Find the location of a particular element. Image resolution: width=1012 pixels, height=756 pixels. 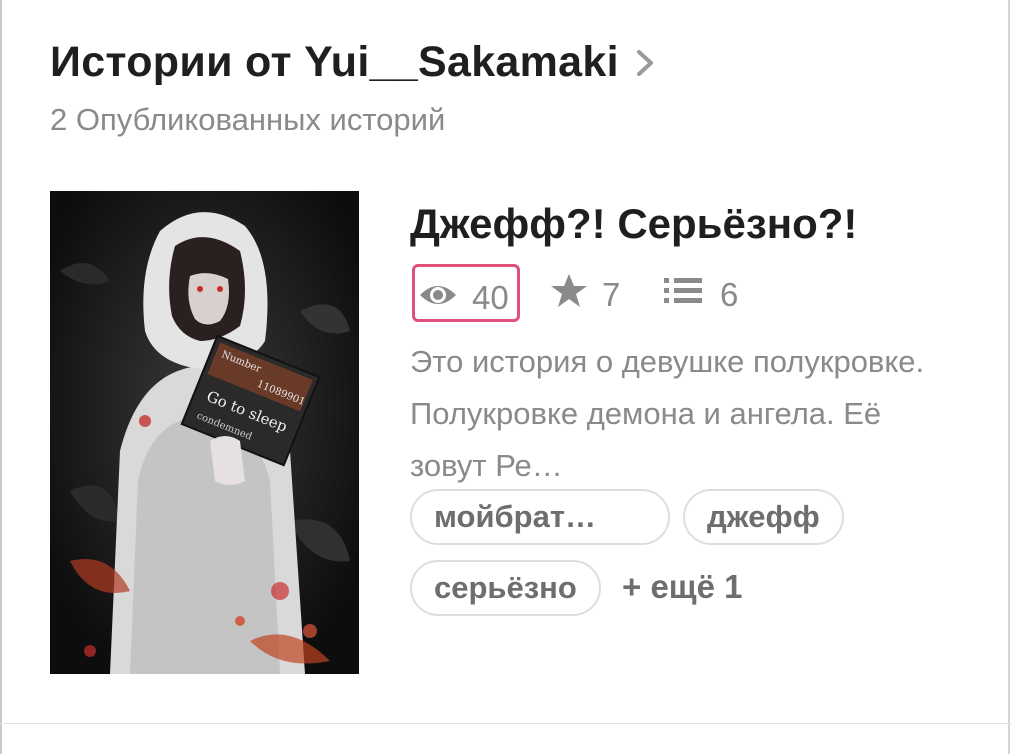

more-tags-link: + ещё 1 is located at coordinates (682, 587).